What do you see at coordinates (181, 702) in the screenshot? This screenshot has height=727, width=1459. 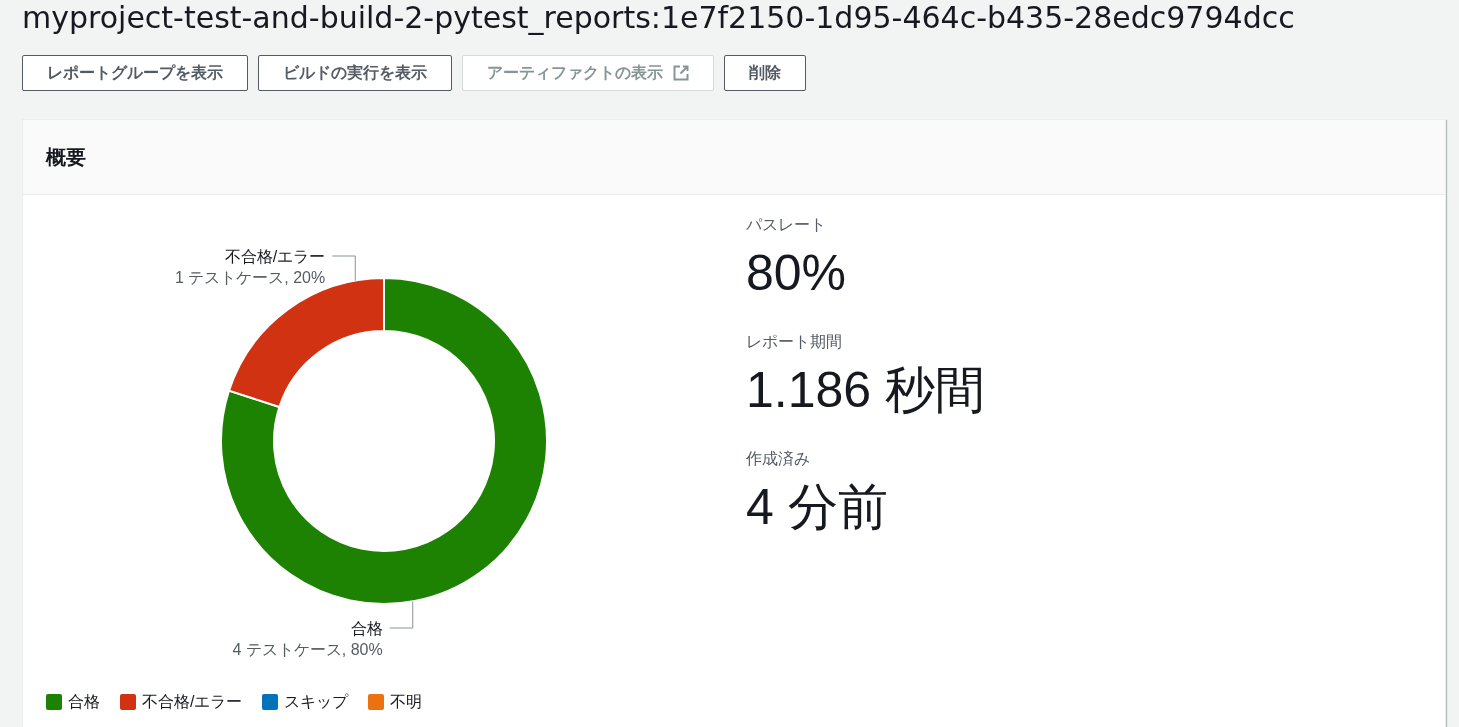 I see `legend-item: 不合格/エラー` at bounding box center [181, 702].